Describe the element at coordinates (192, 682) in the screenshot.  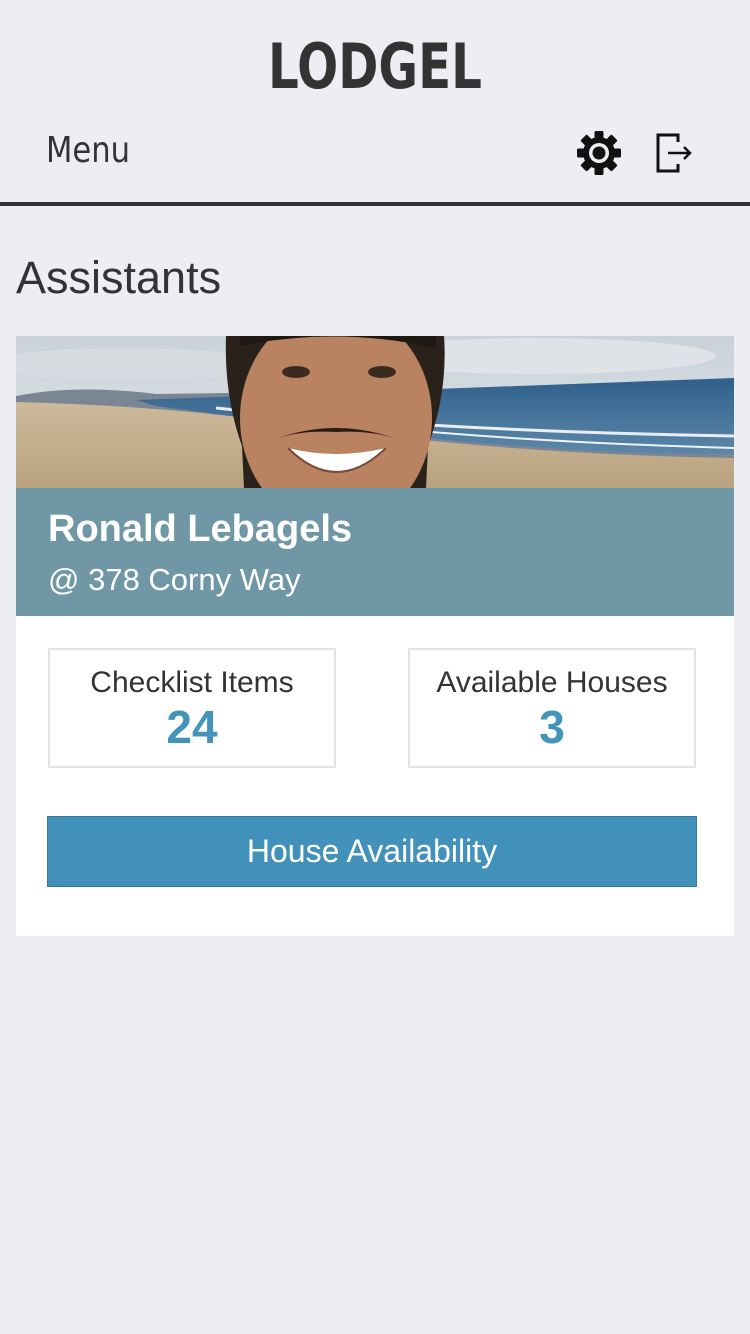
I see `stat-label: Checklist Items` at that location.